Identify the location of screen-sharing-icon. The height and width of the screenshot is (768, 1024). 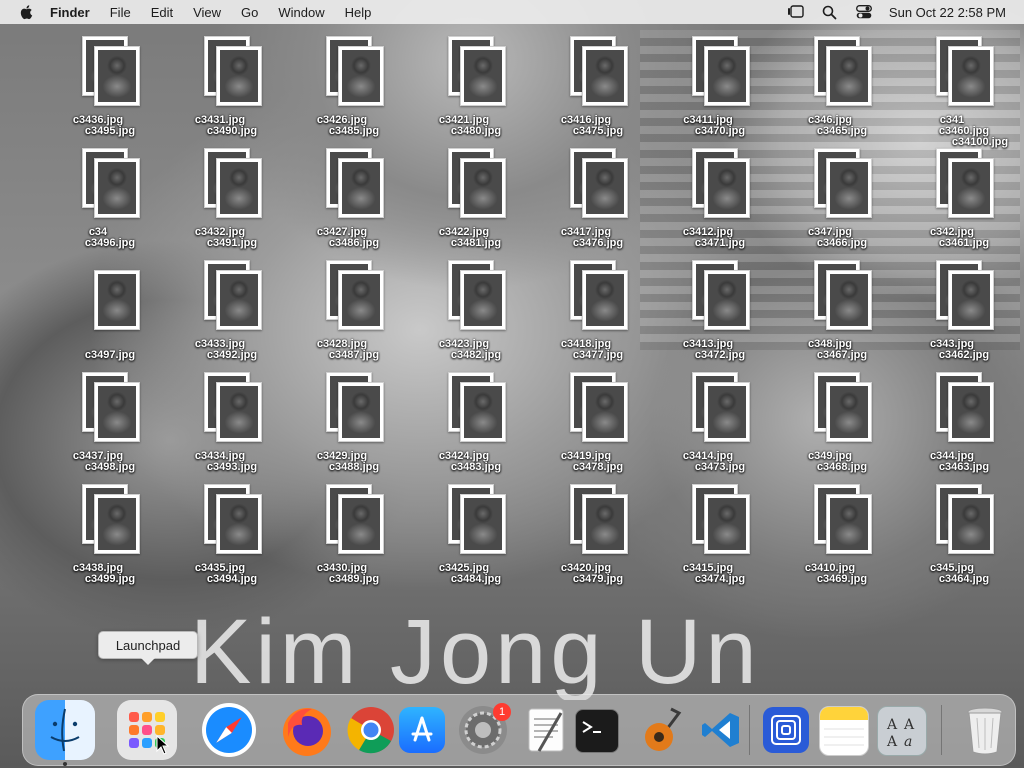
(786, 730).